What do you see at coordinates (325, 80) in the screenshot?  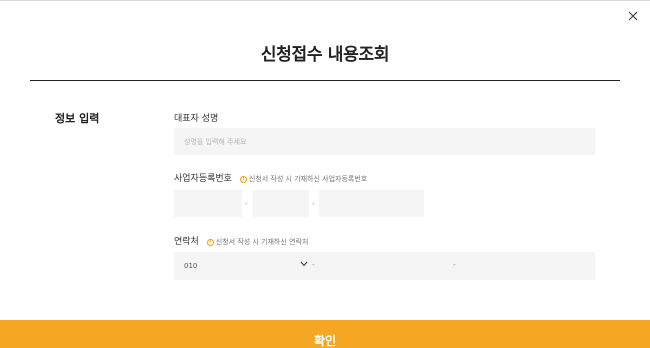 I see `title-divider` at bounding box center [325, 80].